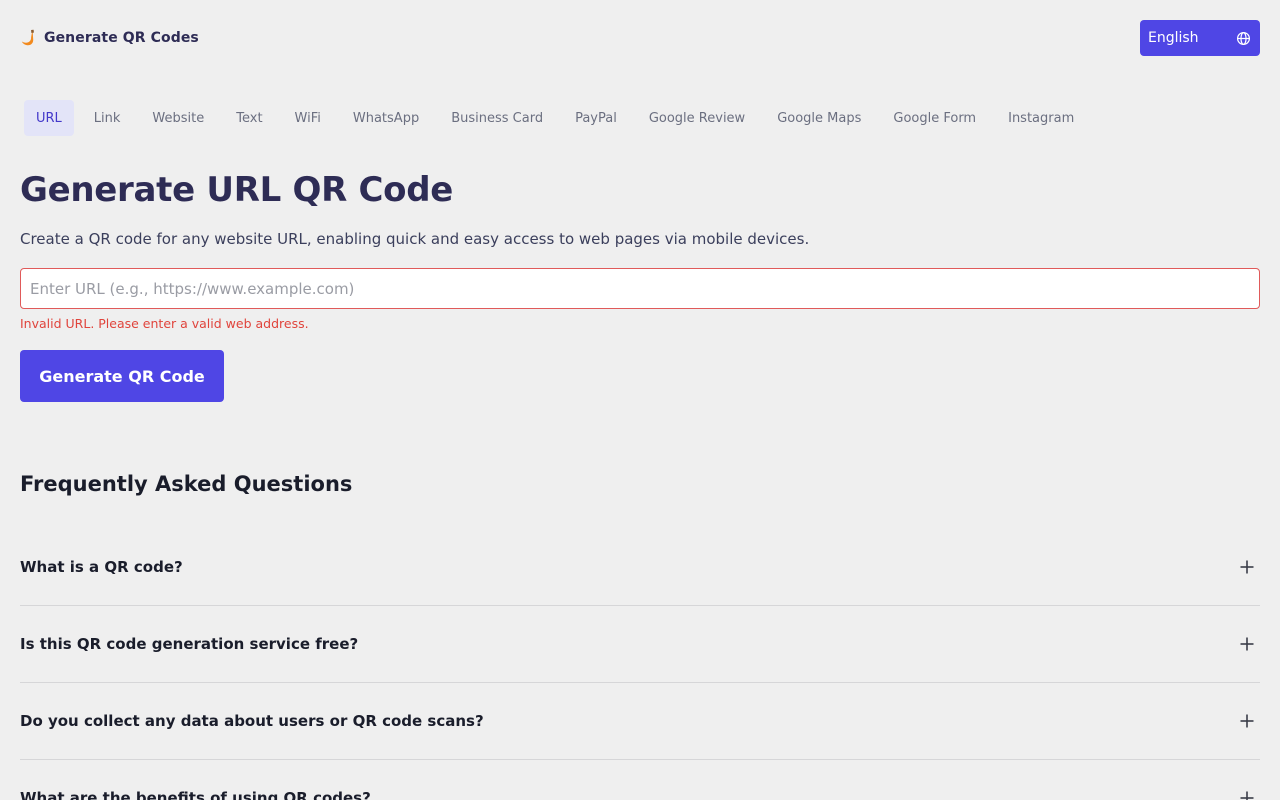 The height and width of the screenshot is (800, 1280). I want to click on faq-question: Is this QR code generation service free?, so click(189, 644).